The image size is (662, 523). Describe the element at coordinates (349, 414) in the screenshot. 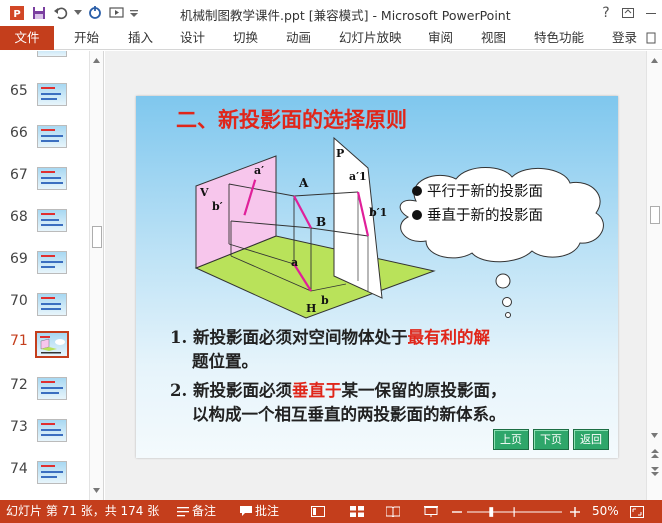

I see `point-2-line-2: 以构成一个相互垂直的两投影面的新体系。` at that location.